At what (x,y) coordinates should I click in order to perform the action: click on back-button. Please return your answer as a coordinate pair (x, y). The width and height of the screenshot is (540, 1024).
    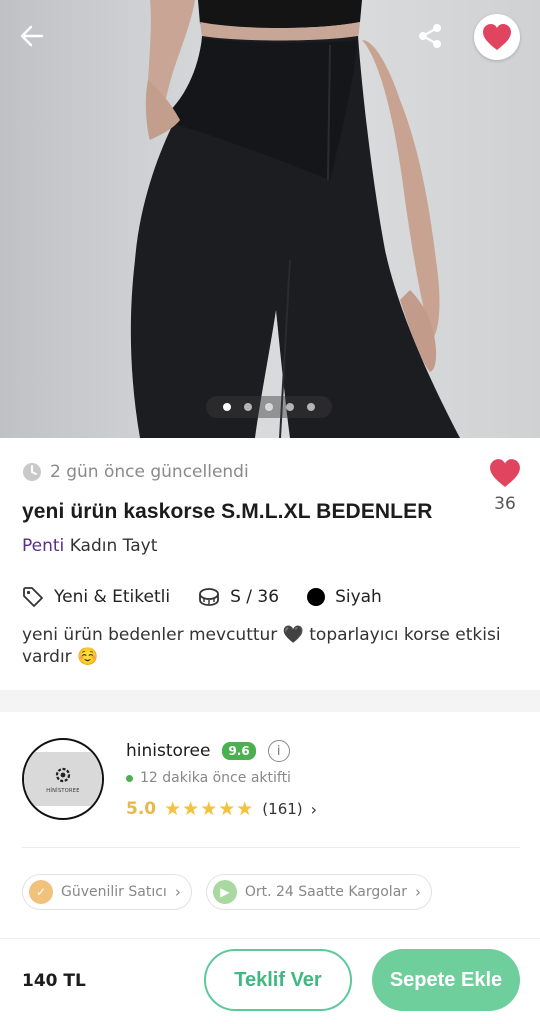
    Looking at the image, I should click on (32, 36).